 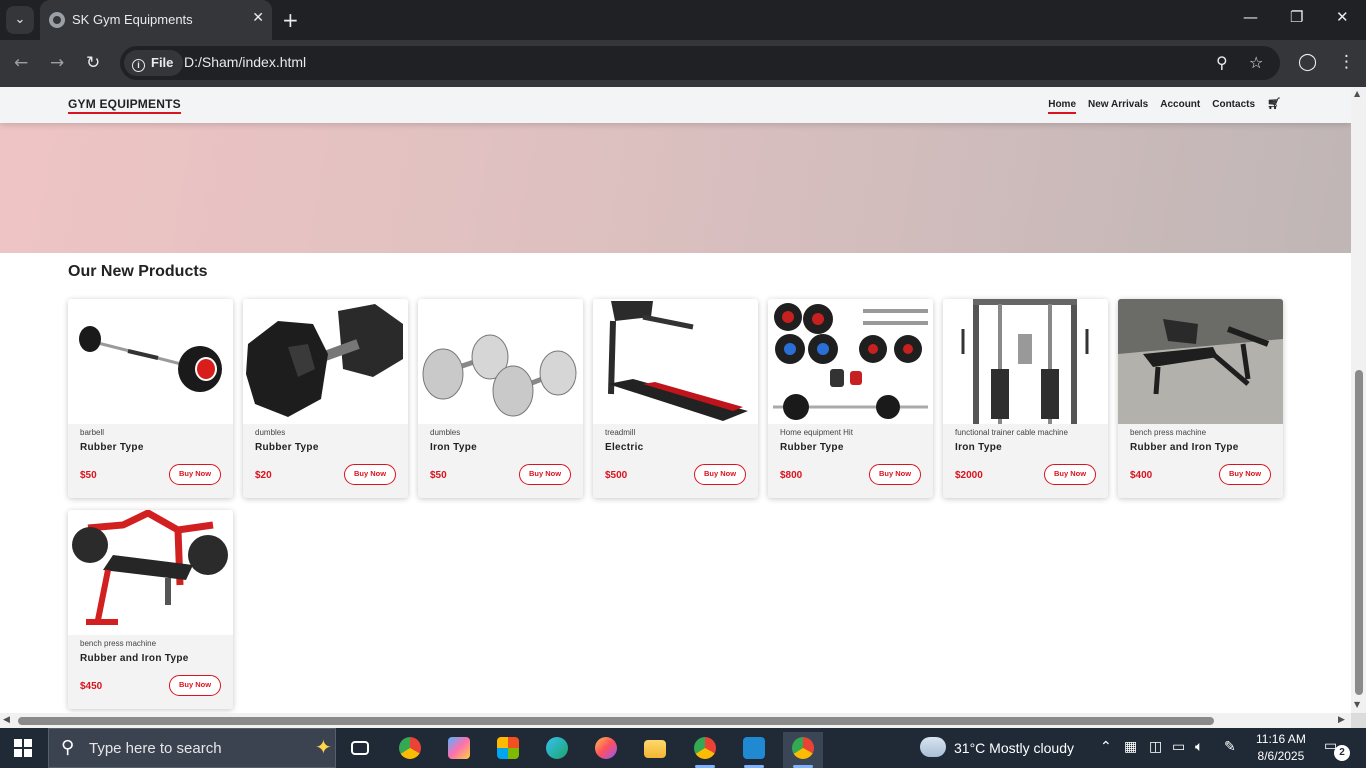 I want to click on vscode-icon, so click(x=754, y=750).